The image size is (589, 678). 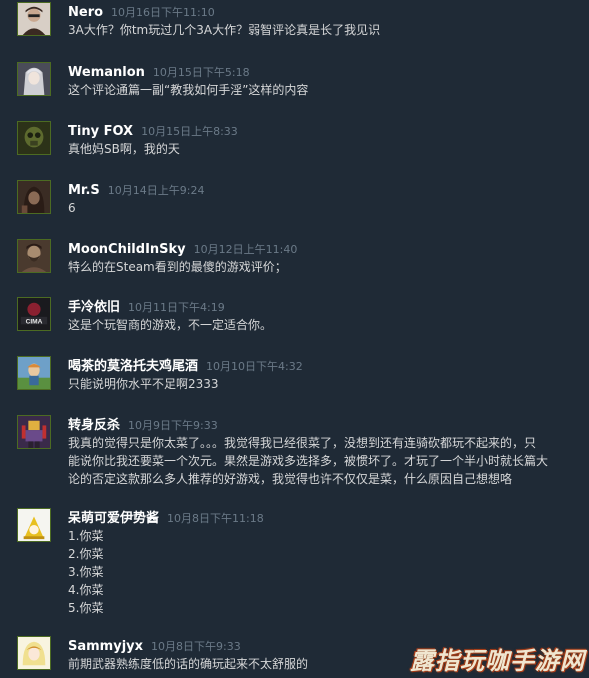 What do you see at coordinates (133, 366) in the screenshot?
I see `author-name: 喝茶的莫洛托夫鸡尾酒` at bounding box center [133, 366].